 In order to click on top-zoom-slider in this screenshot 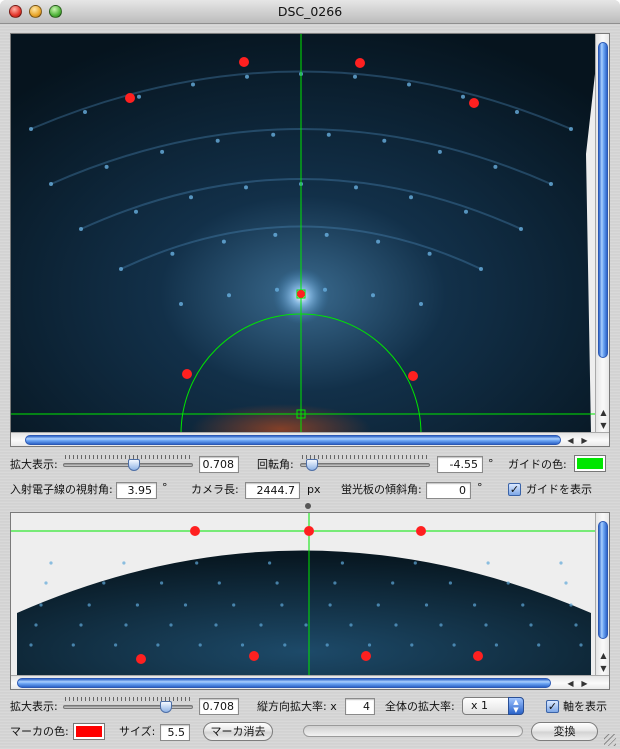, I will do `click(128, 463)`.